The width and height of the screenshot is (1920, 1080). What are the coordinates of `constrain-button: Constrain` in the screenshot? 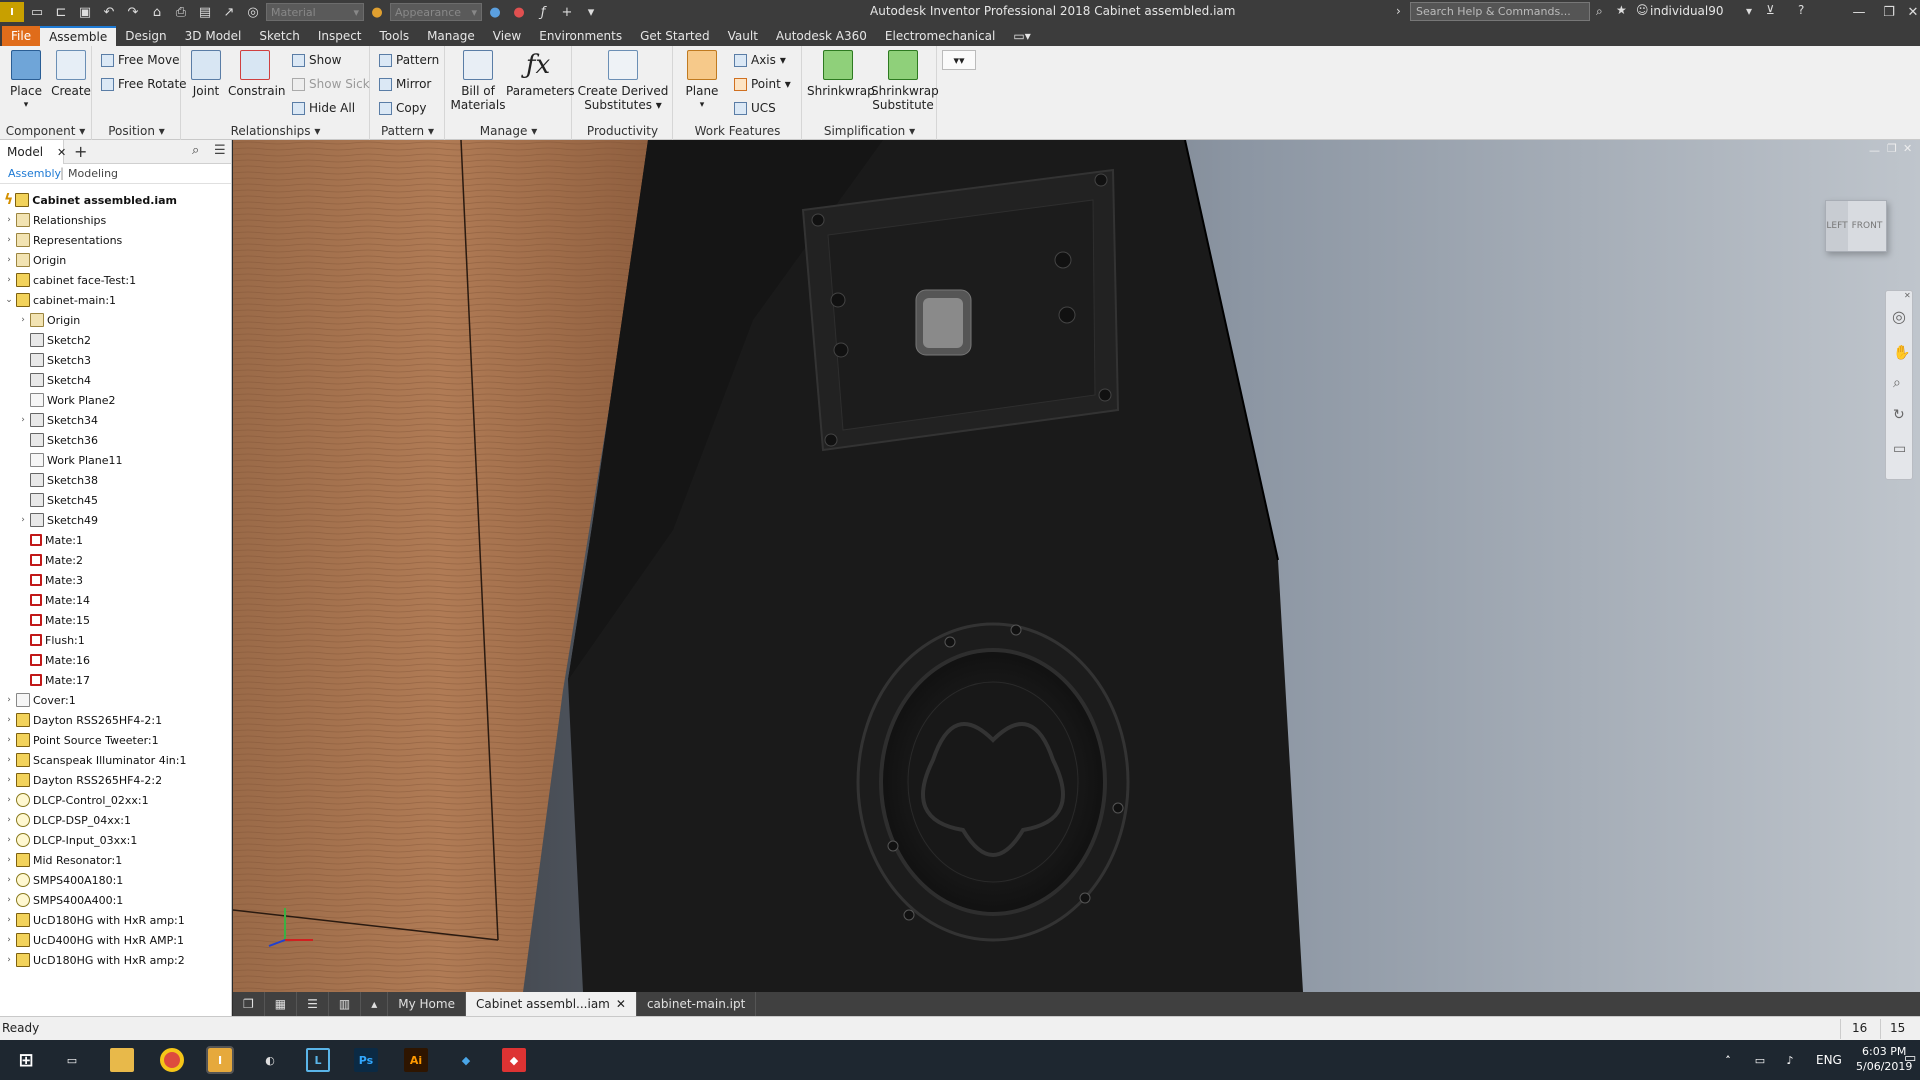 It's located at (257, 74).